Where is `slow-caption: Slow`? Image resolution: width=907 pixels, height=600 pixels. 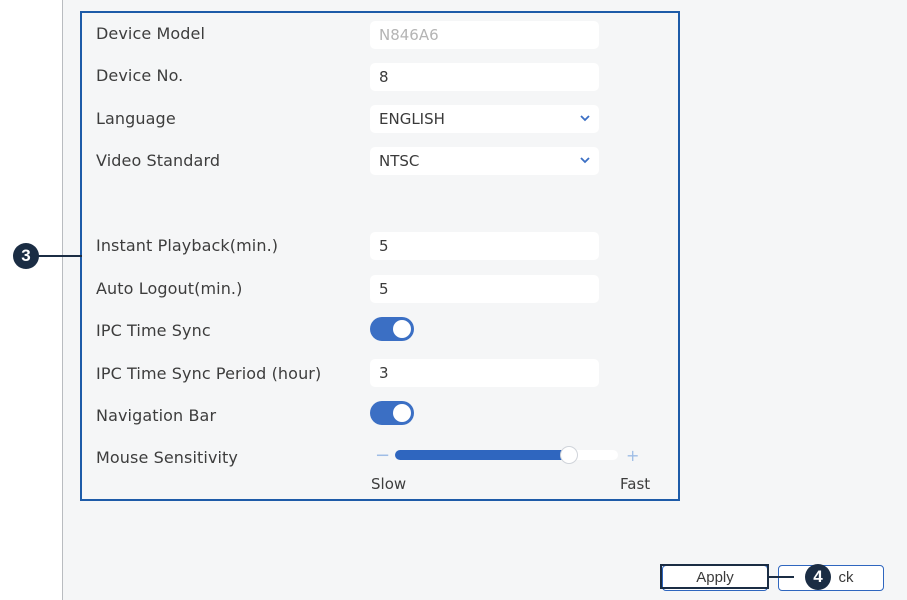 slow-caption: Slow is located at coordinates (389, 484).